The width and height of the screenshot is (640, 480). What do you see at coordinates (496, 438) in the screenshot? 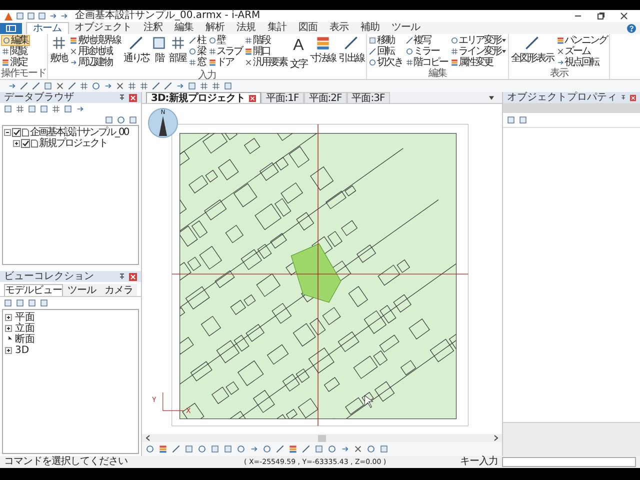
I see `scroll-right-icon` at bounding box center [496, 438].